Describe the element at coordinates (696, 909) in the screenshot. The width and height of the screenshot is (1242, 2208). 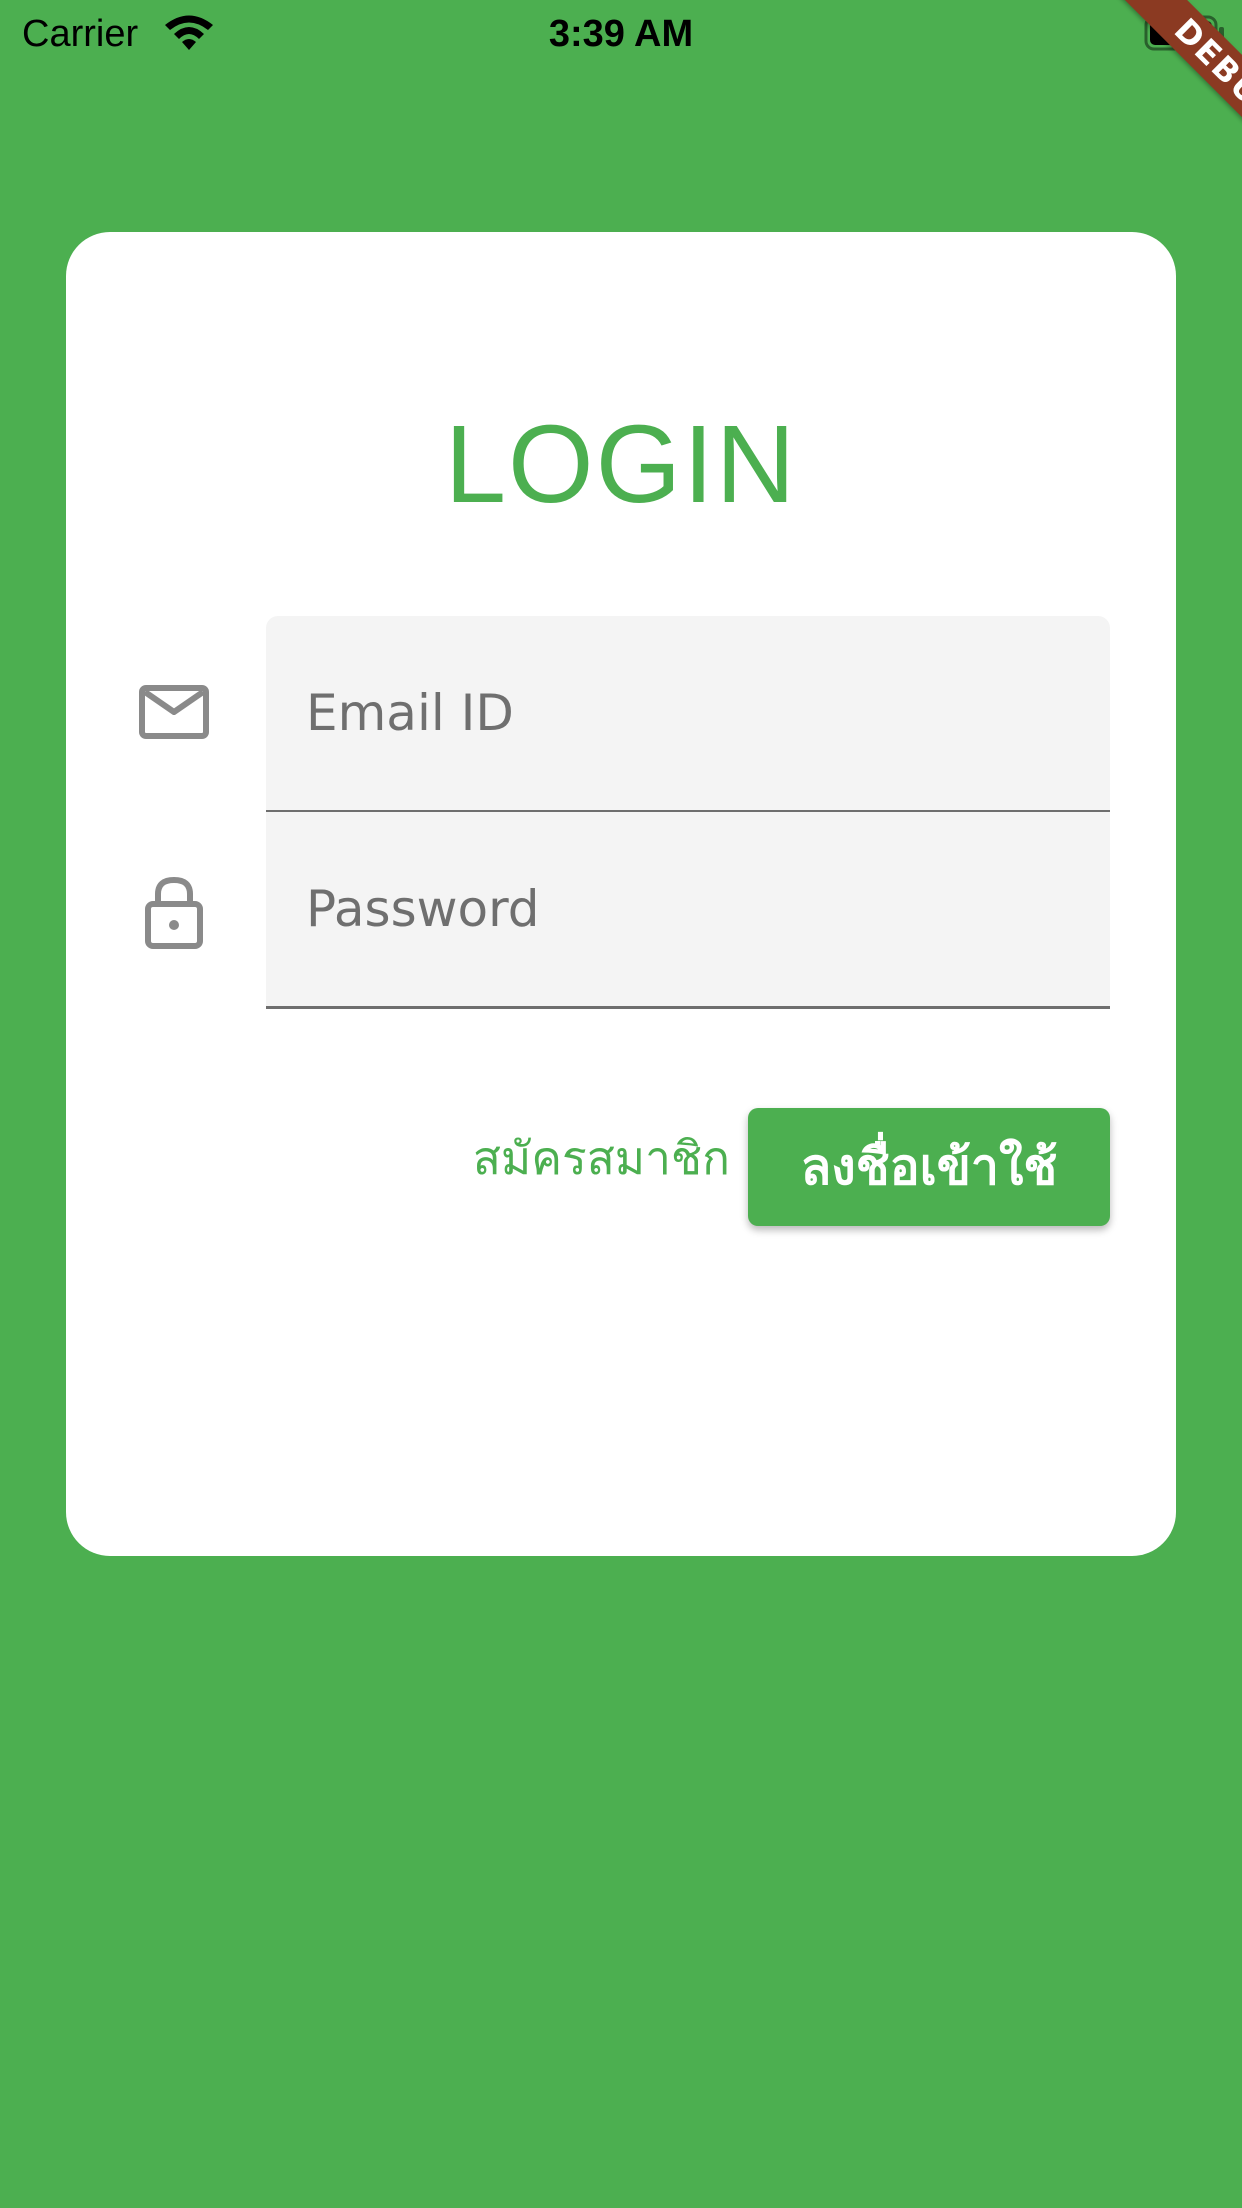
I see `password-input` at that location.